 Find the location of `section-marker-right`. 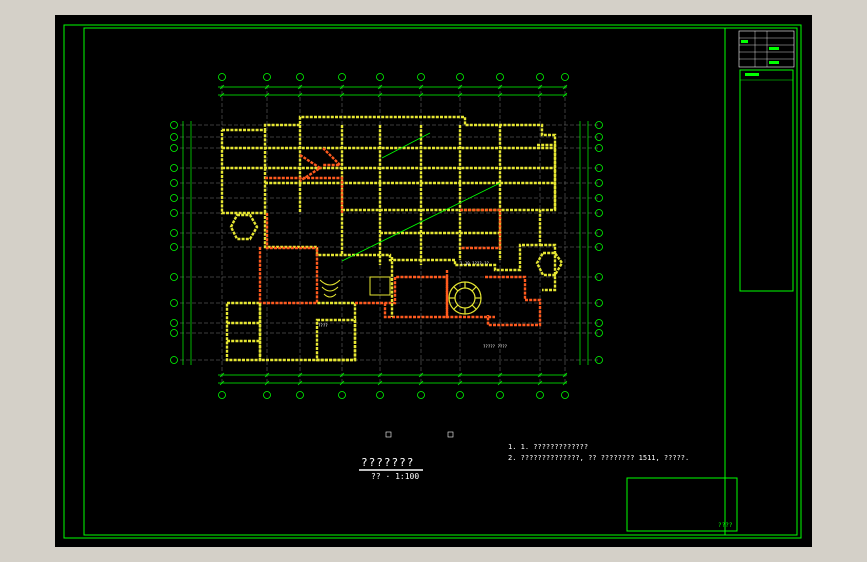

section-marker-right is located at coordinates (450, 434).